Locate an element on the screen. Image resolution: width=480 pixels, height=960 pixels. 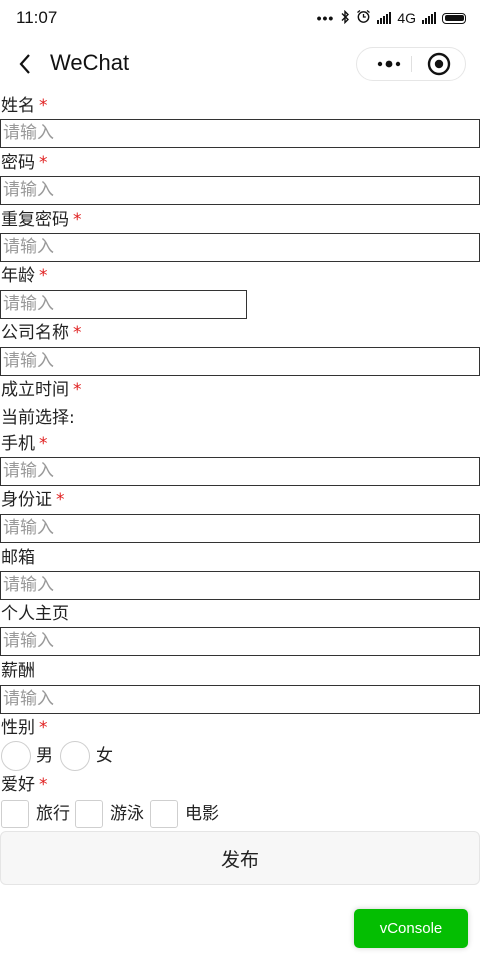
phone-input: 请输入 is located at coordinates (240, 471).